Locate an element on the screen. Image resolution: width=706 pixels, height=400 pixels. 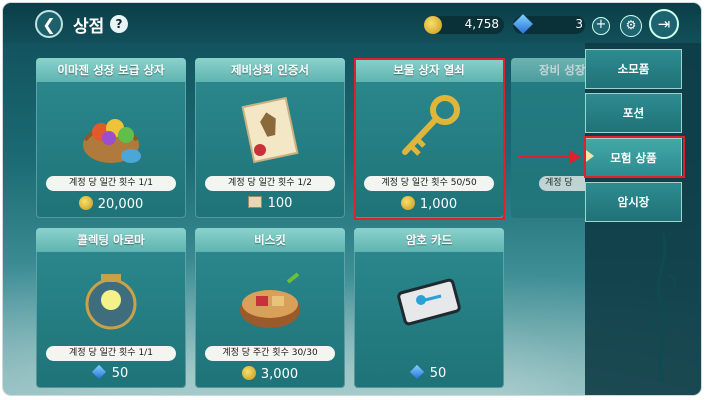
annotation-arrow-head is located at coordinates (575, 157).